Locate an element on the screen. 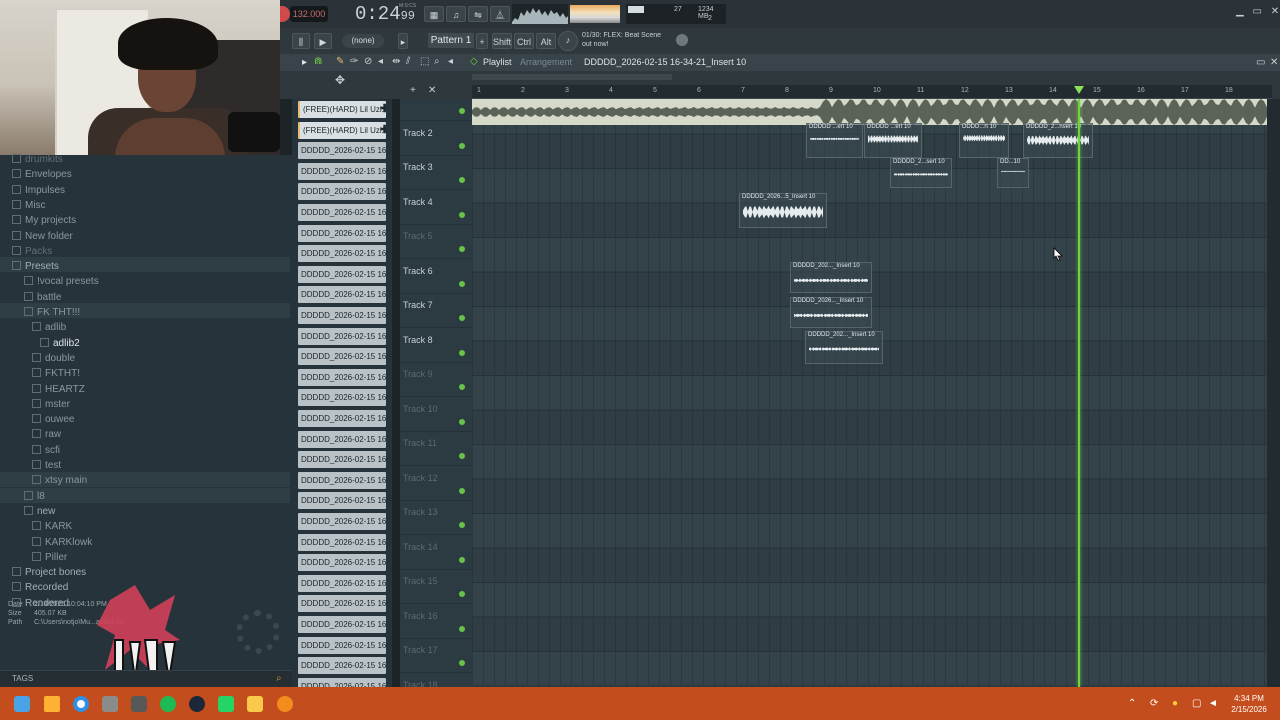  track-header: Track 11 is located at coordinates (436, 449).